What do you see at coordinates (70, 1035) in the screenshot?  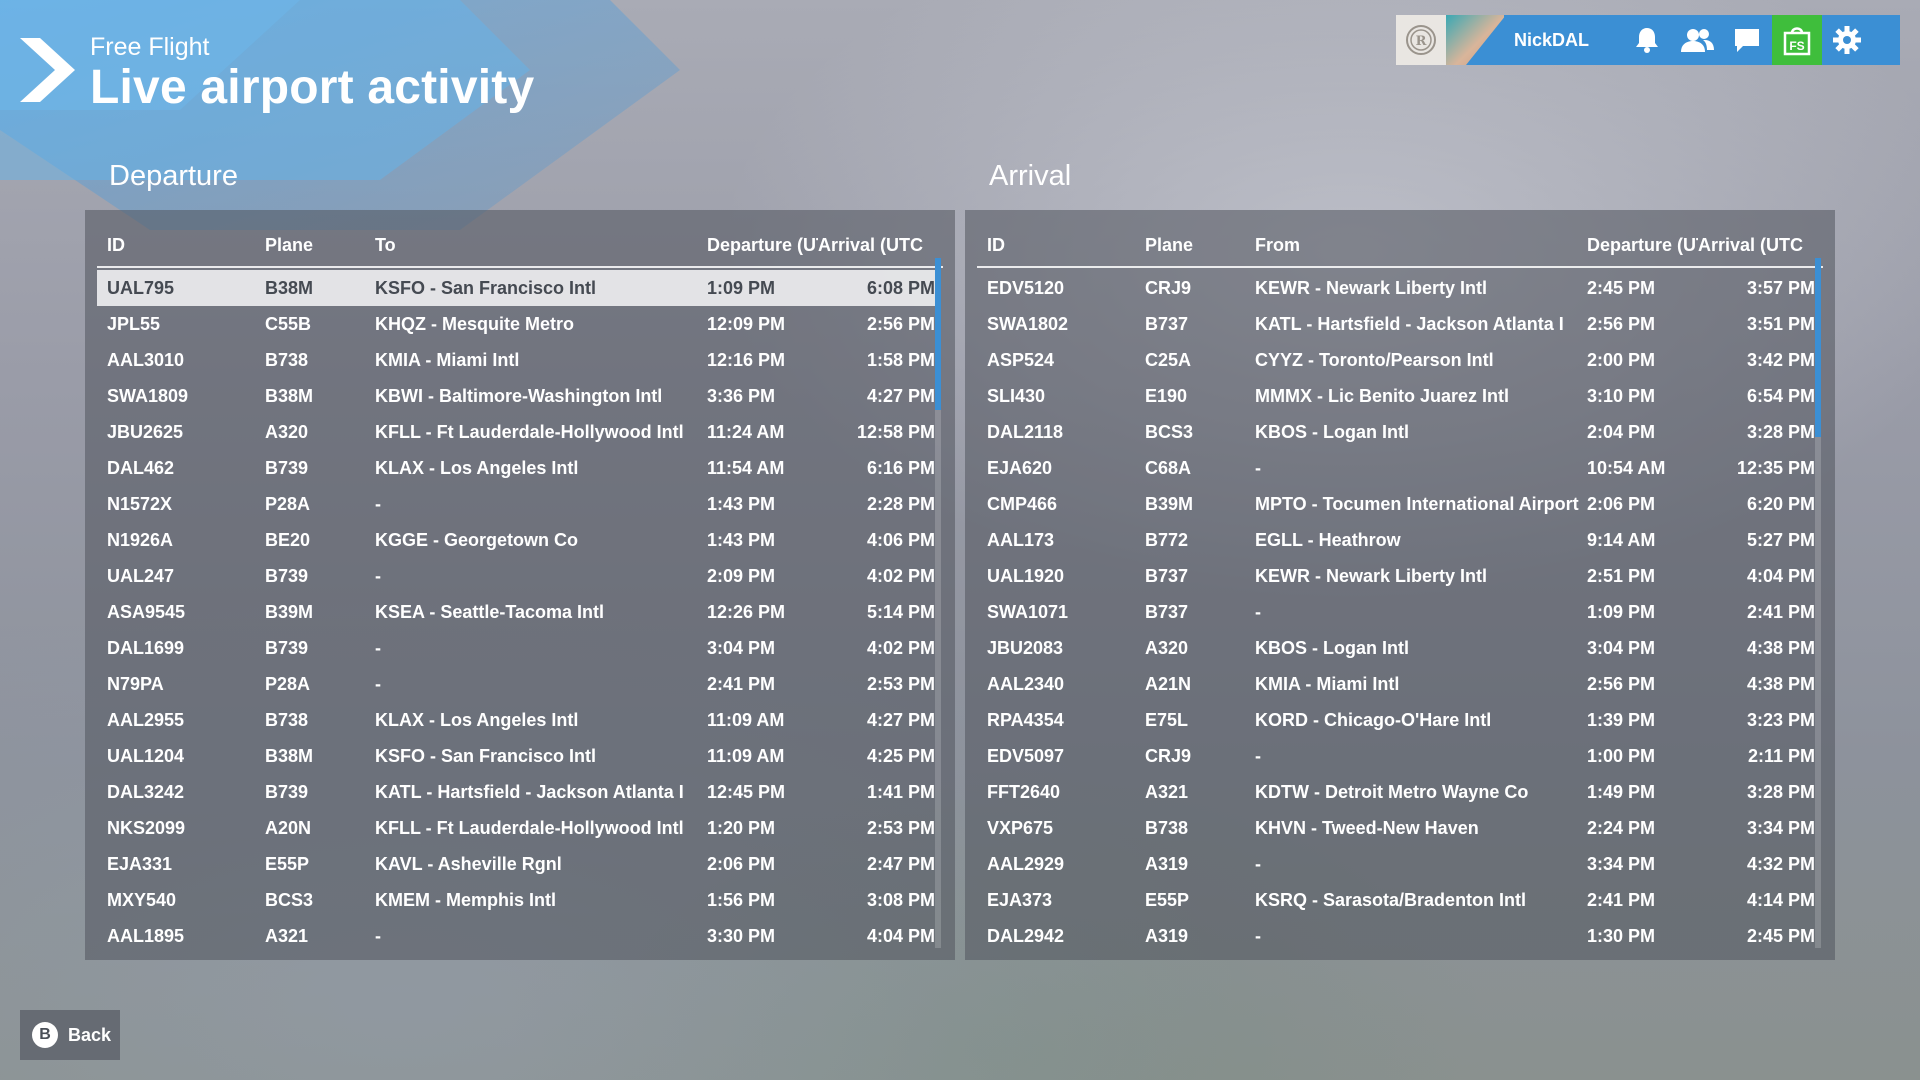 I see `back-button: B Back` at bounding box center [70, 1035].